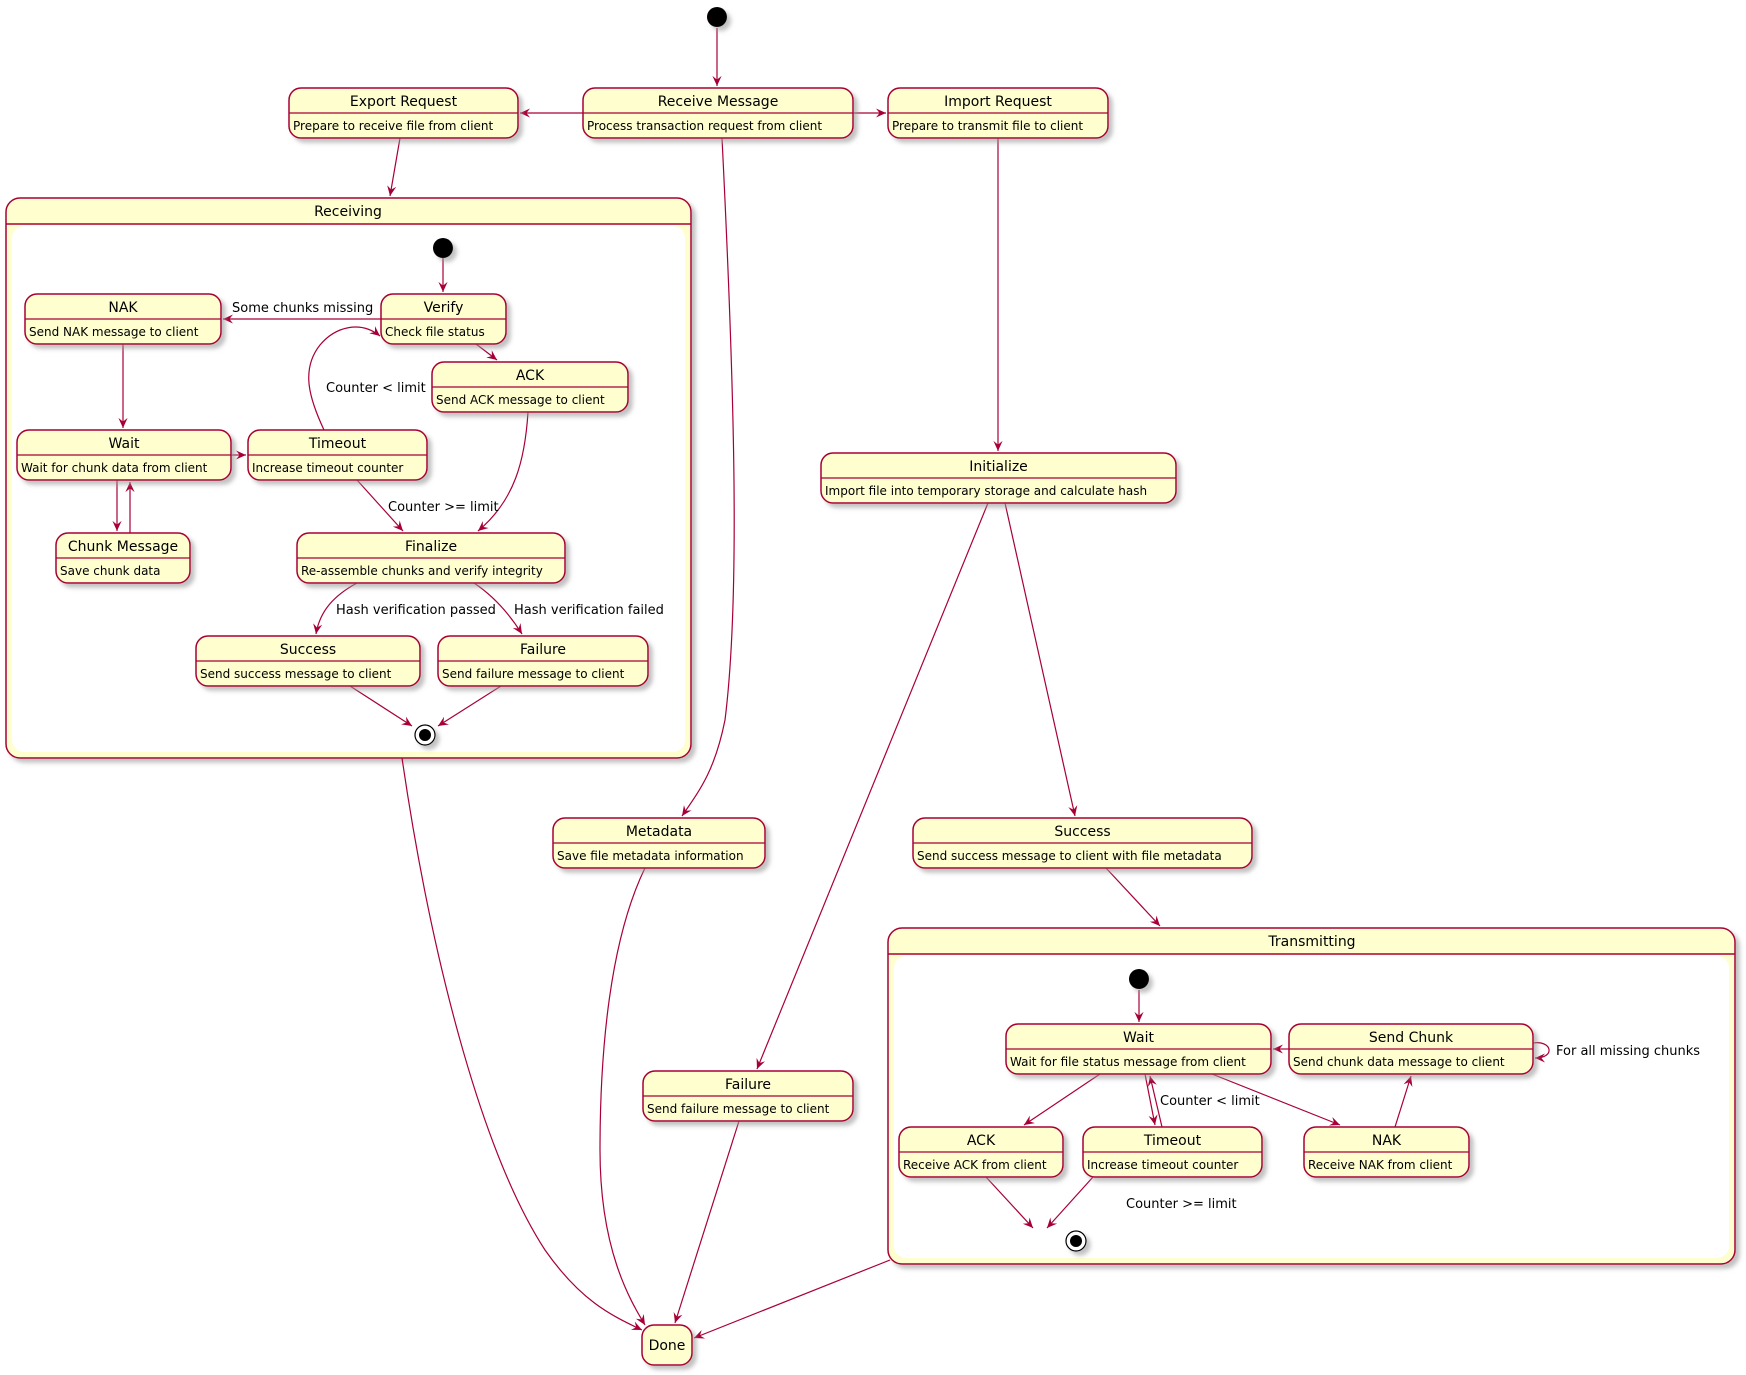 The height and width of the screenshot is (1375, 1746). Describe the element at coordinates (975, 1165) in the screenshot. I see `state-description: Receive ACK from client` at that location.